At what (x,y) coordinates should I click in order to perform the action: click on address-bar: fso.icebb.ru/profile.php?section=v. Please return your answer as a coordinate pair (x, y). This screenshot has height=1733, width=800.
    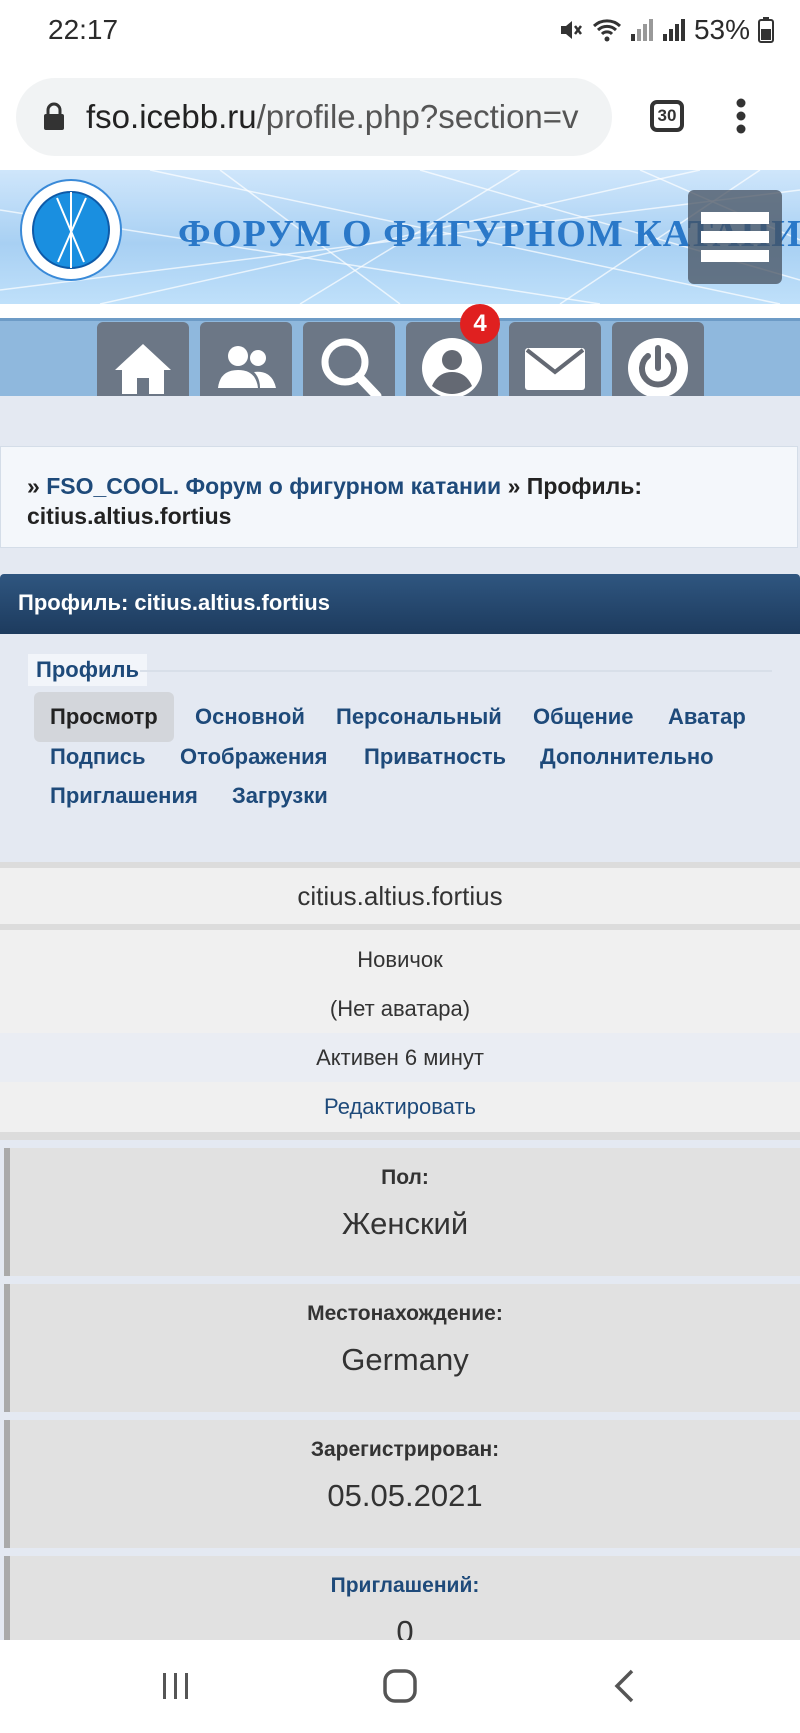
    Looking at the image, I should click on (314, 117).